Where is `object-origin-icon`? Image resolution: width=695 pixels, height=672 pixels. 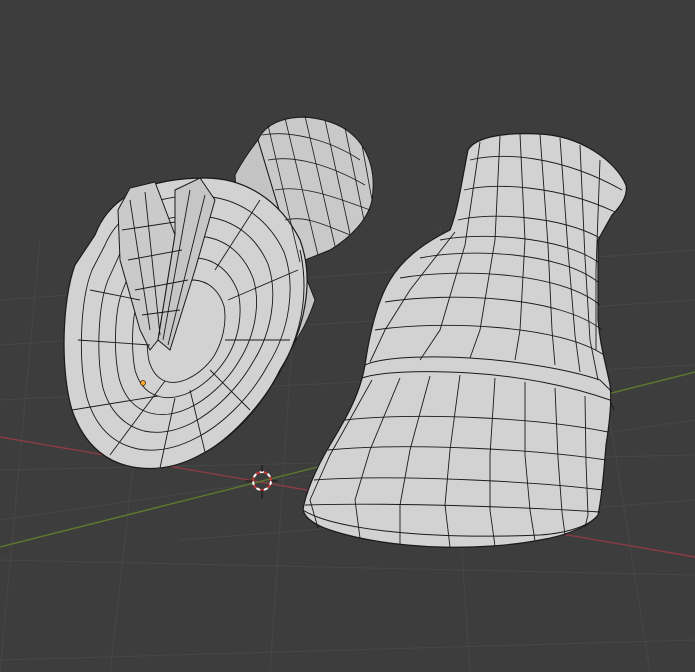
object-origin-icon is located at coordinates (143, 383).